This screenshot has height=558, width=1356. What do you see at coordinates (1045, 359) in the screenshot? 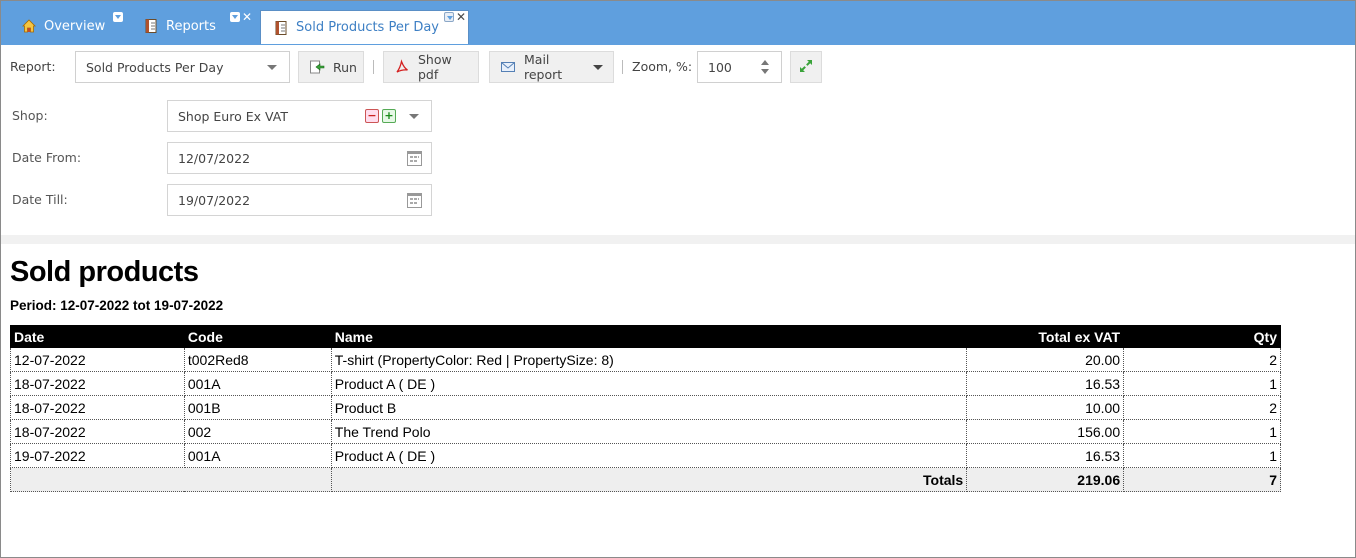
I see `cell-total: 20.00` at bounding box center [1045, 359].